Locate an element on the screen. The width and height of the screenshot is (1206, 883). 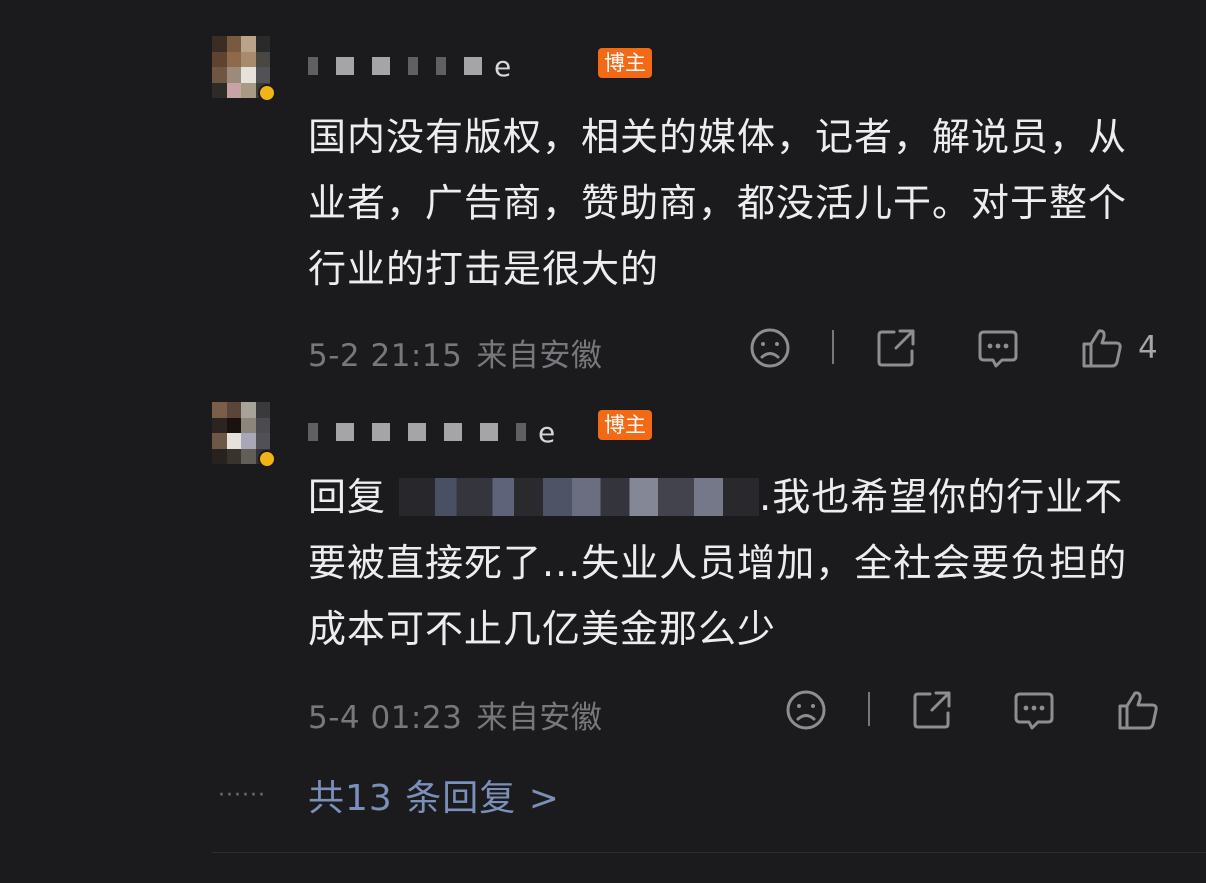
like-button is located at coordinates (1138, 710).